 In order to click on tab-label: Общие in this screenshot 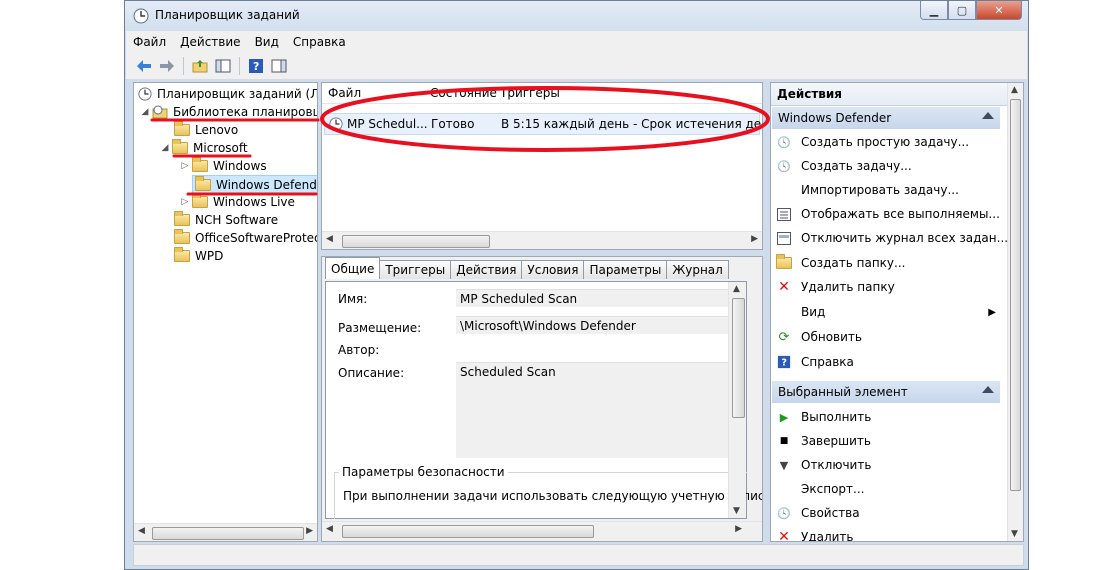, I will do `click(353, 268)`.